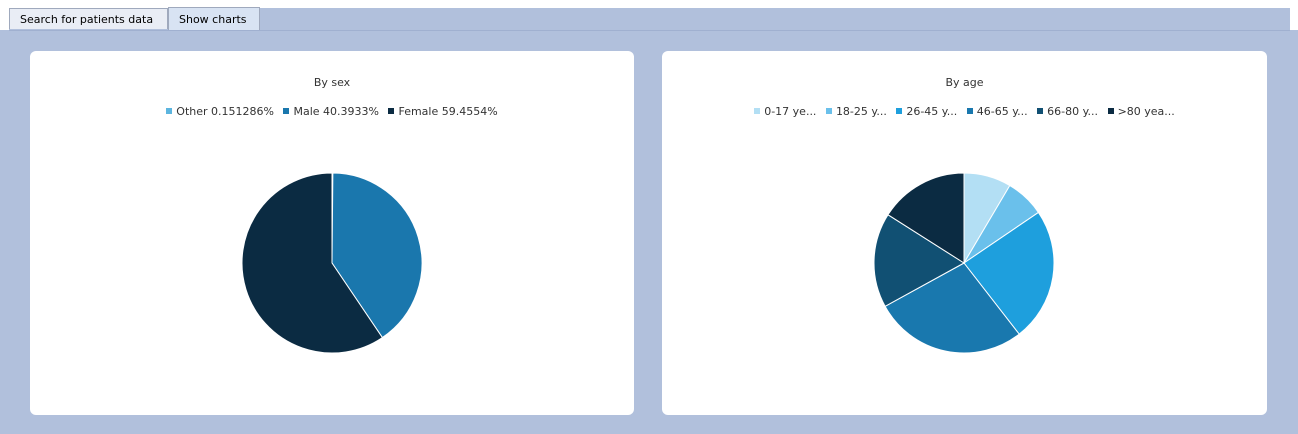  What do you see at coordinates (649, 19) in the screenshot?
I see `tab-strip: Search for patients data Show charts` at bounding box center [649, 19].